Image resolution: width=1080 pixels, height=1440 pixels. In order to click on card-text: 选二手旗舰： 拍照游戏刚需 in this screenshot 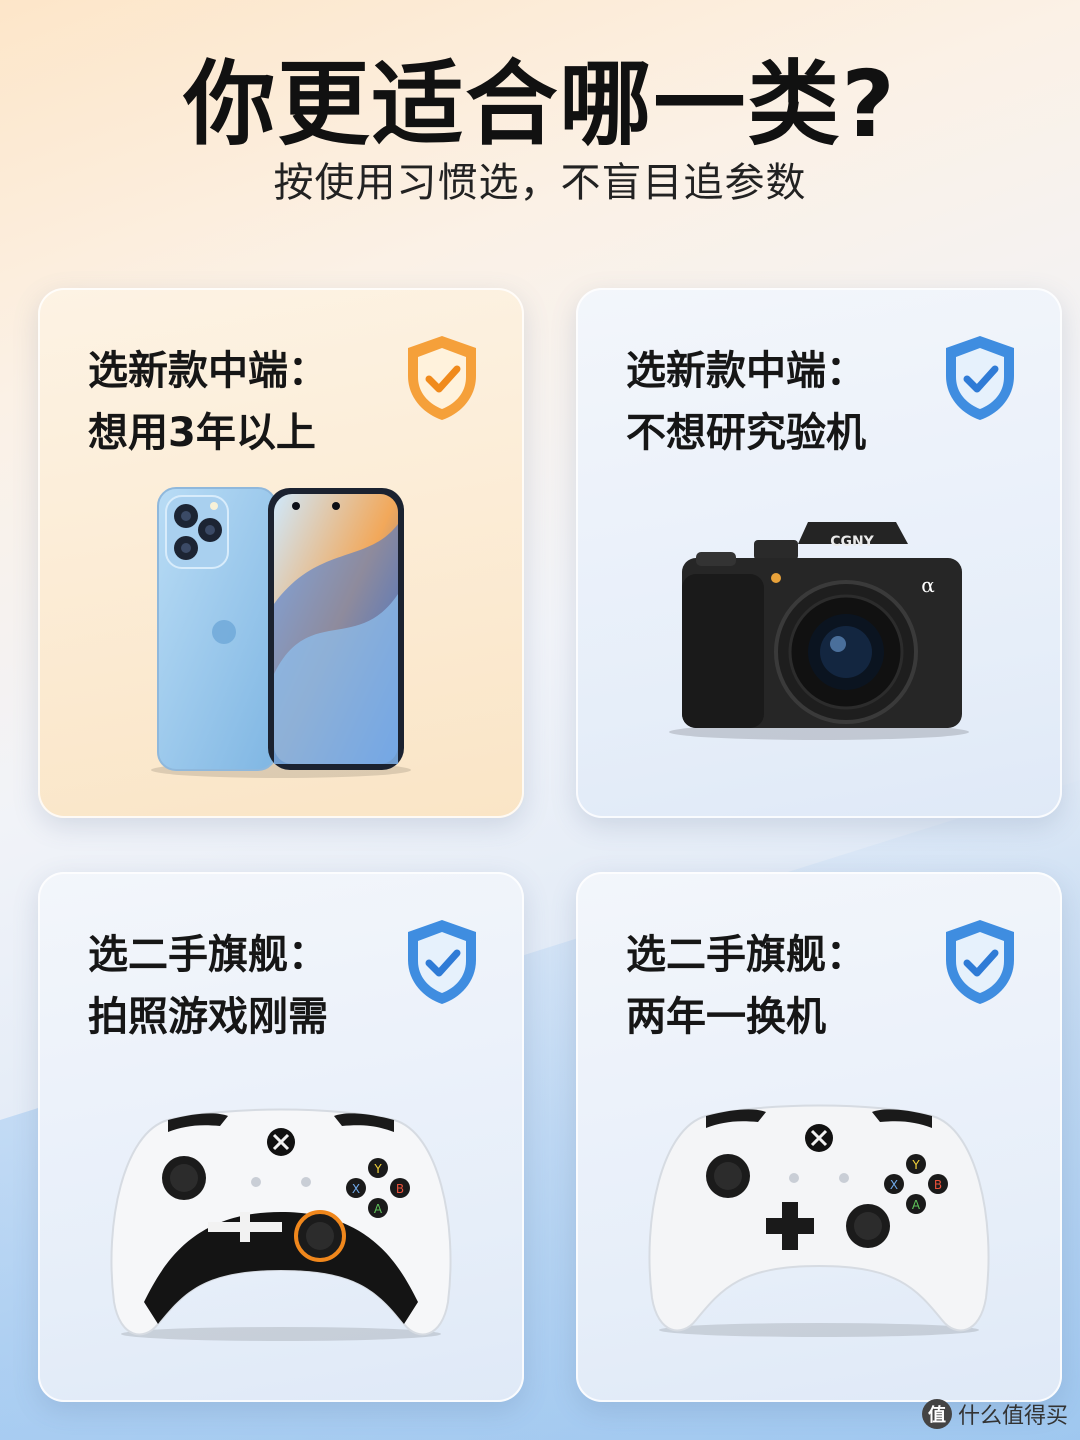, I will do `click(208, 986)`.